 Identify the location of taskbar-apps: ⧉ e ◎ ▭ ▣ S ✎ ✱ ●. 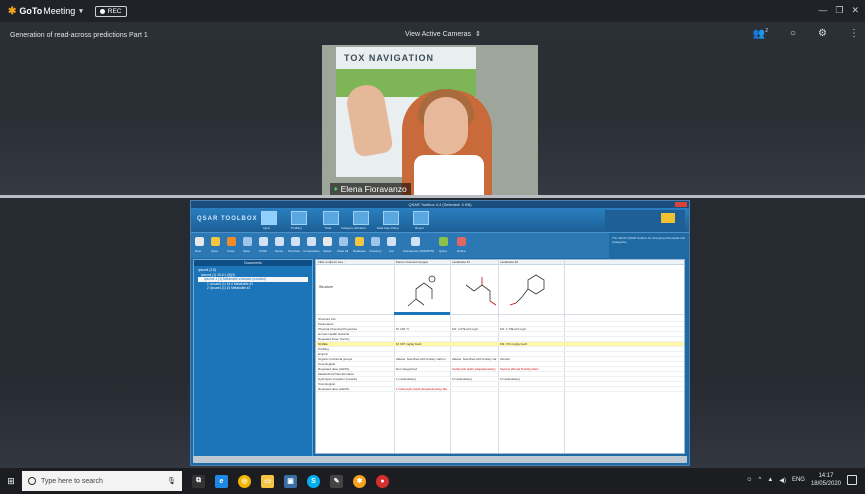
(290, 481).